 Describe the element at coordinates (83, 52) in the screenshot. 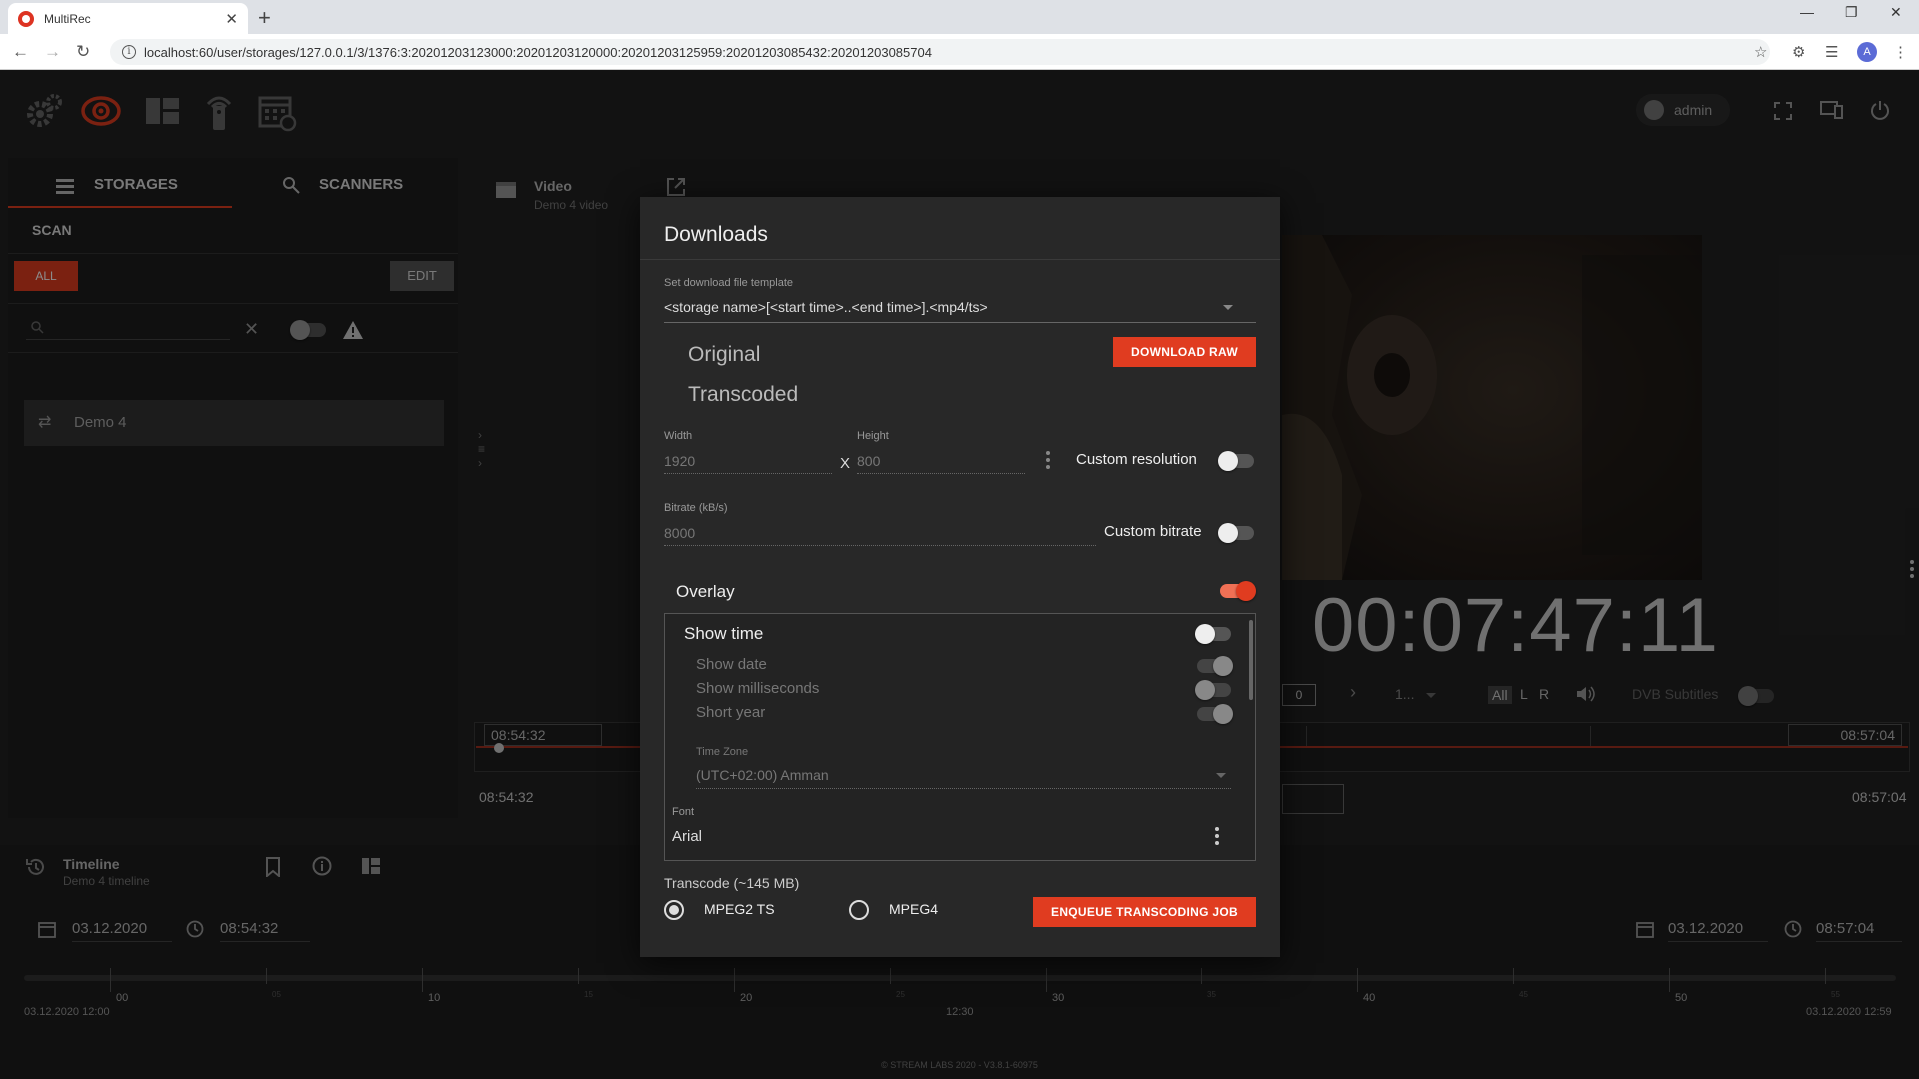

I see `reload-icon: ↻` at that location.